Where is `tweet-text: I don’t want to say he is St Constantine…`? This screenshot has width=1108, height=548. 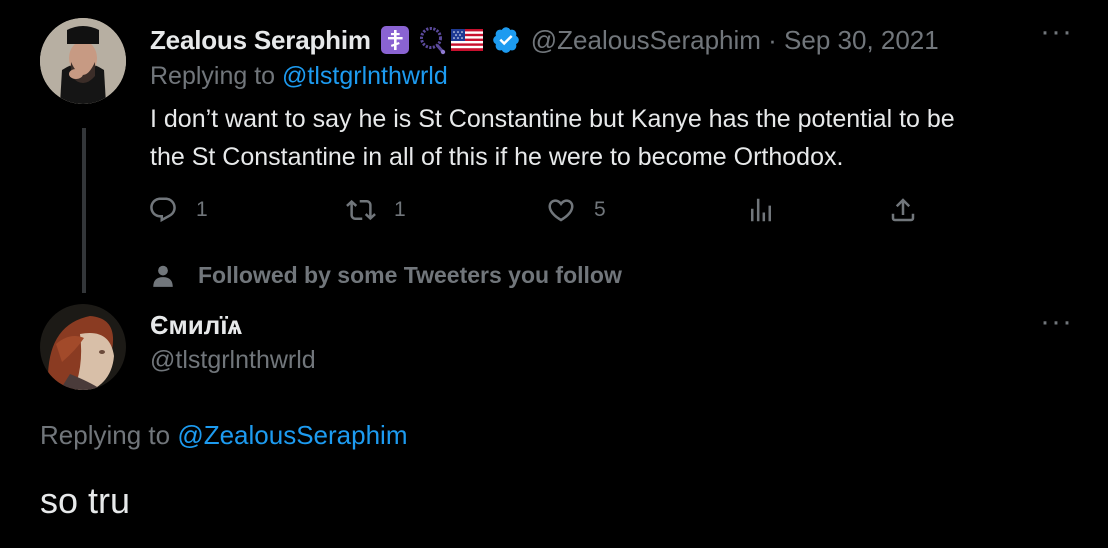 tweet-text: I don’t want to say he is St Constantine… is located at coordinates (620, 138).